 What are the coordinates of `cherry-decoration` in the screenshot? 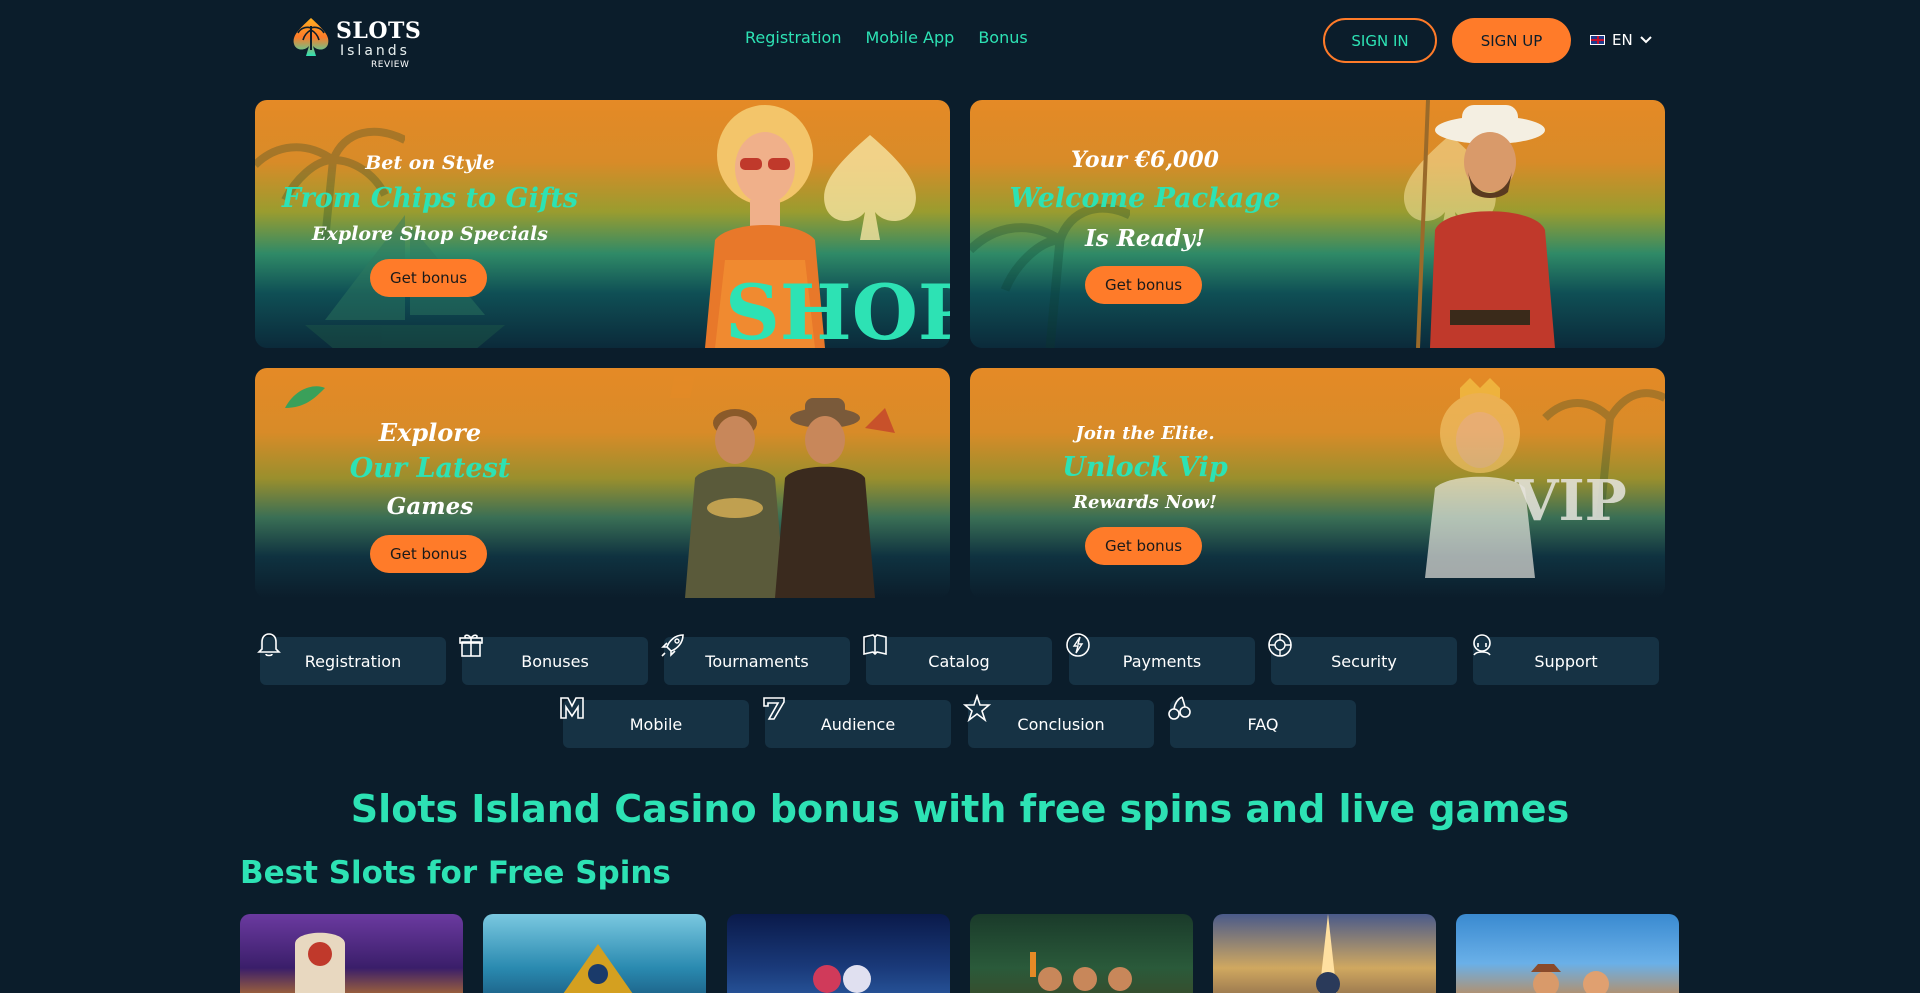 It's located at (305, 397).